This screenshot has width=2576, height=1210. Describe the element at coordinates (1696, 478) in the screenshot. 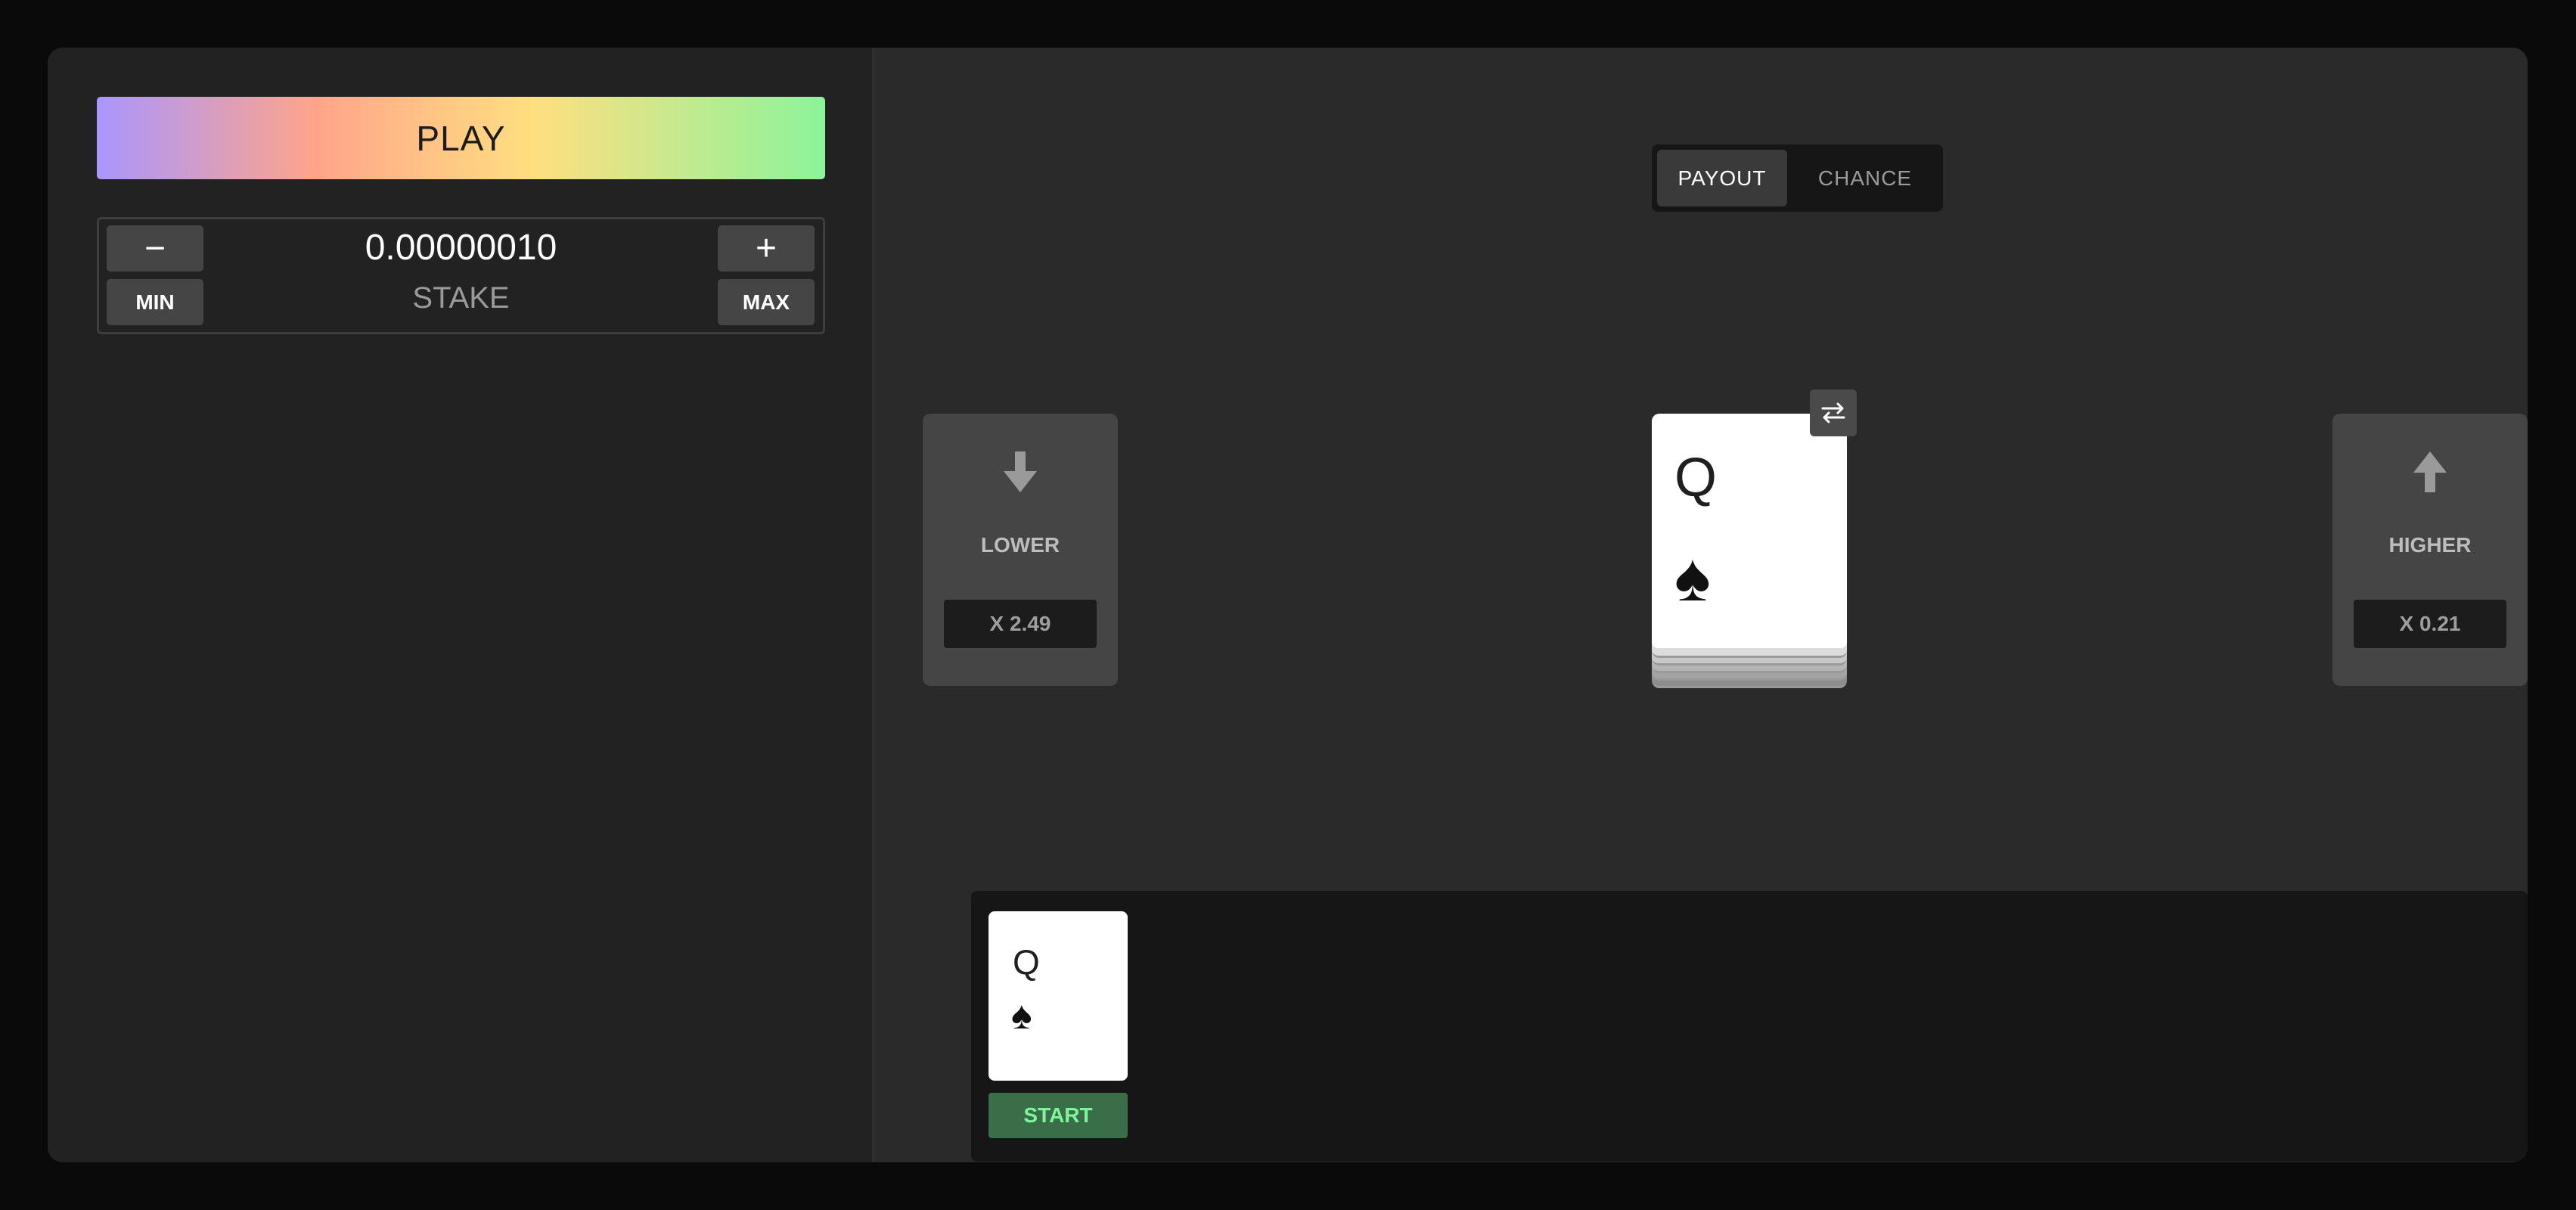

I see `card-rank: Q` at that location.